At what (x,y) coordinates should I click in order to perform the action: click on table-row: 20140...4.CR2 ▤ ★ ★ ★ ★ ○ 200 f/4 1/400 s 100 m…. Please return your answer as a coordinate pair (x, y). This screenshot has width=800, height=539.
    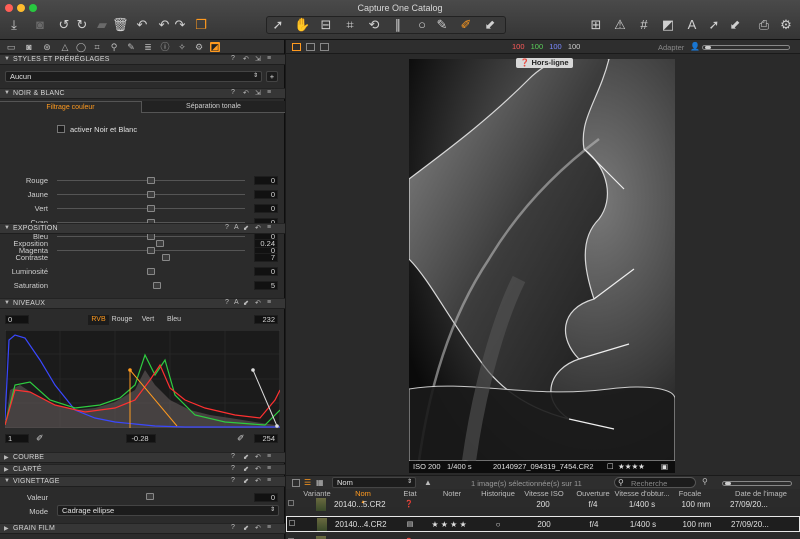
    Looking at the image, I should click on (543, 524).